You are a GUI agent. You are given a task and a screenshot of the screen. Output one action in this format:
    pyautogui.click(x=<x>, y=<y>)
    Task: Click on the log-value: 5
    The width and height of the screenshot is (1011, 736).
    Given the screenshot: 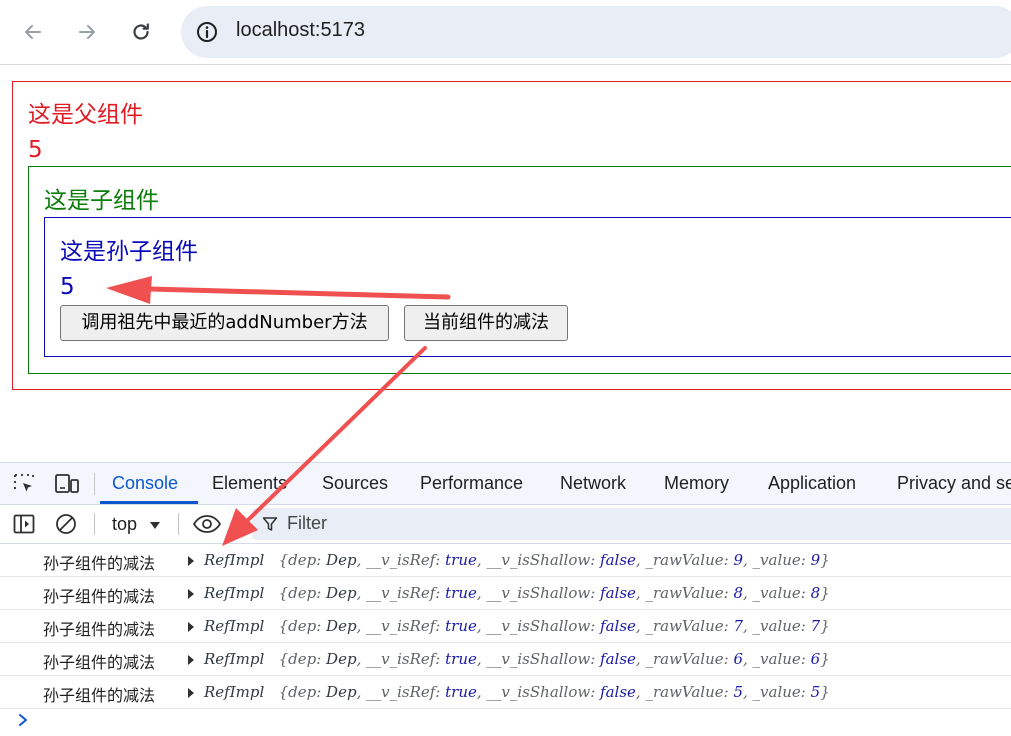 What is the action you would take?
    pyautogui.click(x=815, y=692)
    